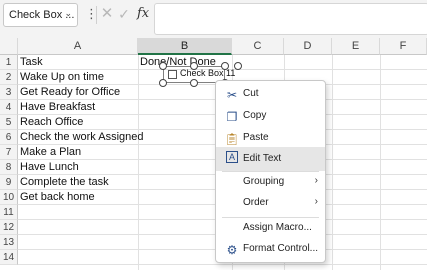  What do you see at coordinates (208, 73) in the screenshot?
I see `checkbox-label: Check Box 11` at bounding box center [208, 73].